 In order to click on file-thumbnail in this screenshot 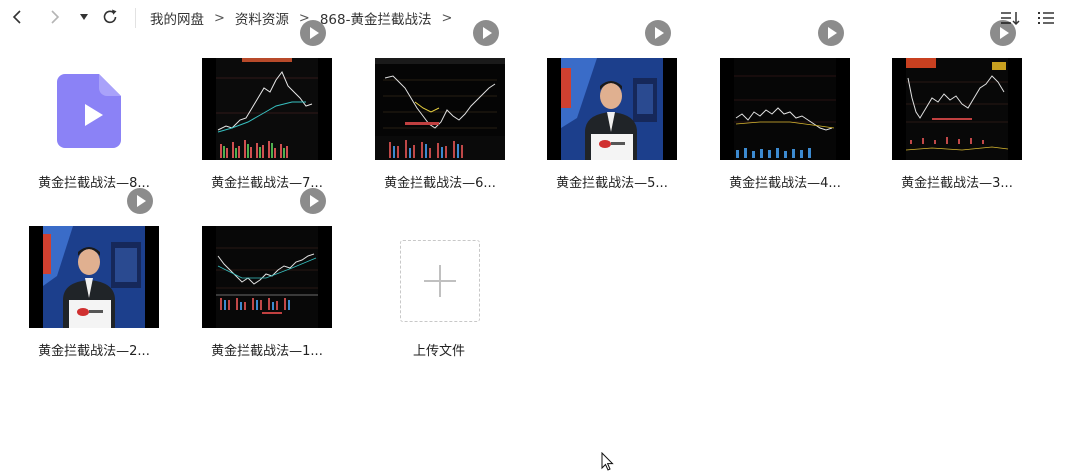, I will do `click(94, 109)`.